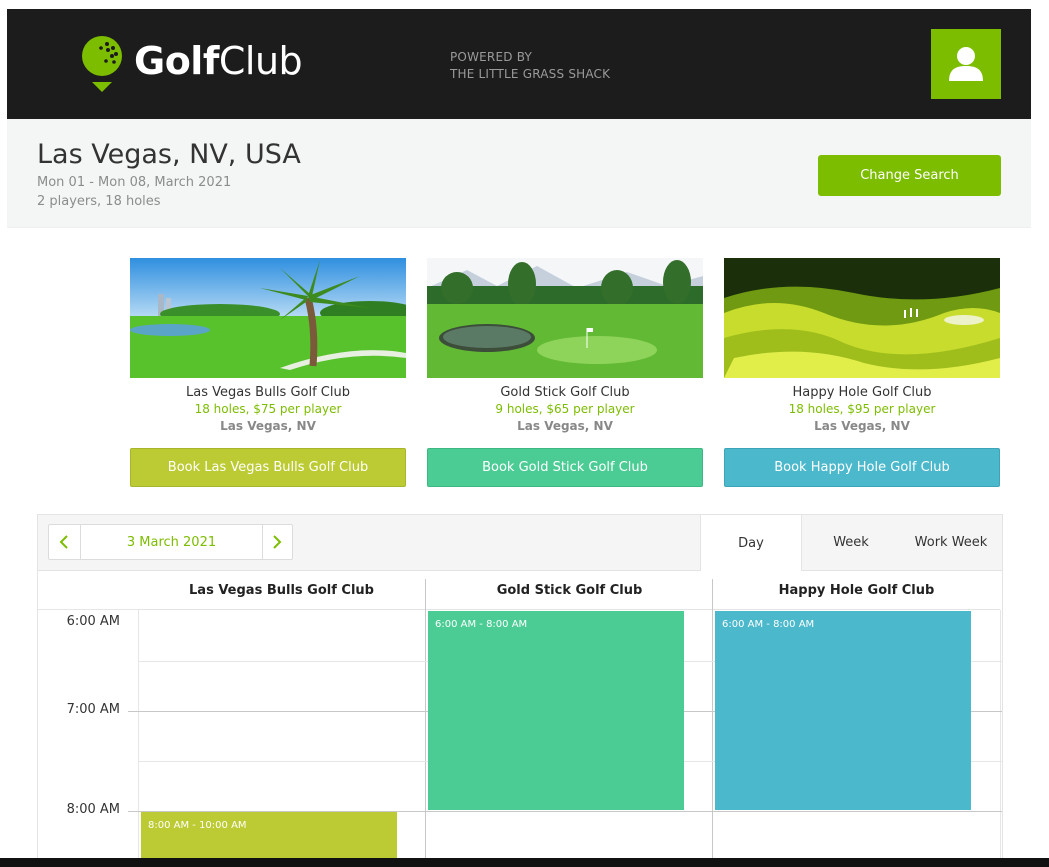  Describe the element at coordinates (565, 392) in the screenshot. I see `course-name: Gold Stick Golf Club` at that location.